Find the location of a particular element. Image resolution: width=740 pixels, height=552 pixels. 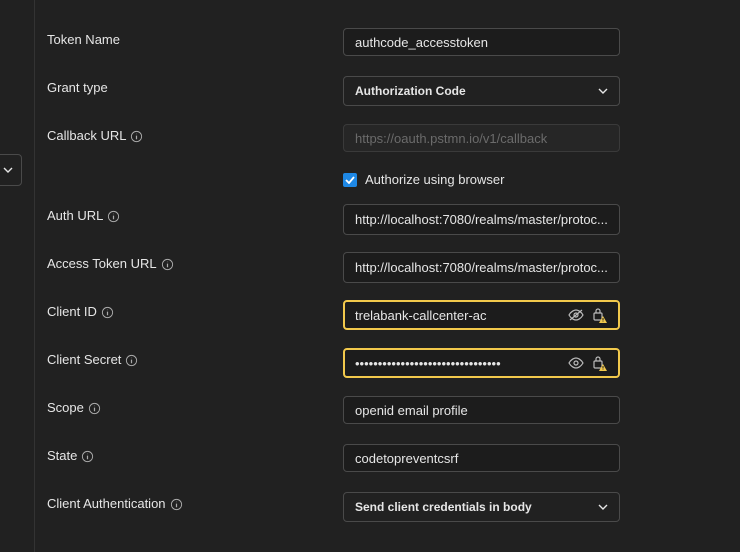

client-secret-label: Client Secret is located at coordinates (92, 360).